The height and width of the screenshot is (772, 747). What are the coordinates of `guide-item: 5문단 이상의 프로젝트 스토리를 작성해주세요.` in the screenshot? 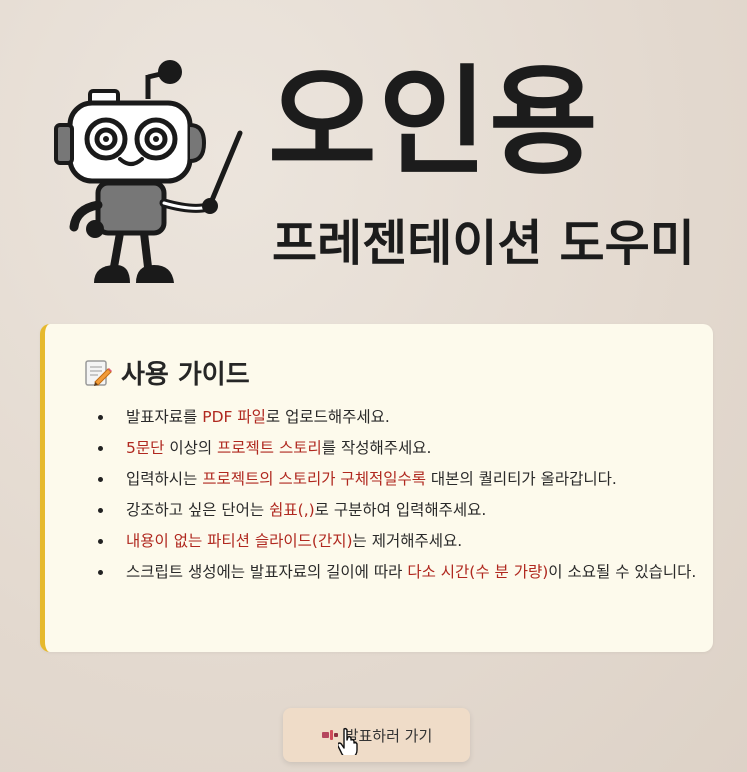 It's located at (407, 448).